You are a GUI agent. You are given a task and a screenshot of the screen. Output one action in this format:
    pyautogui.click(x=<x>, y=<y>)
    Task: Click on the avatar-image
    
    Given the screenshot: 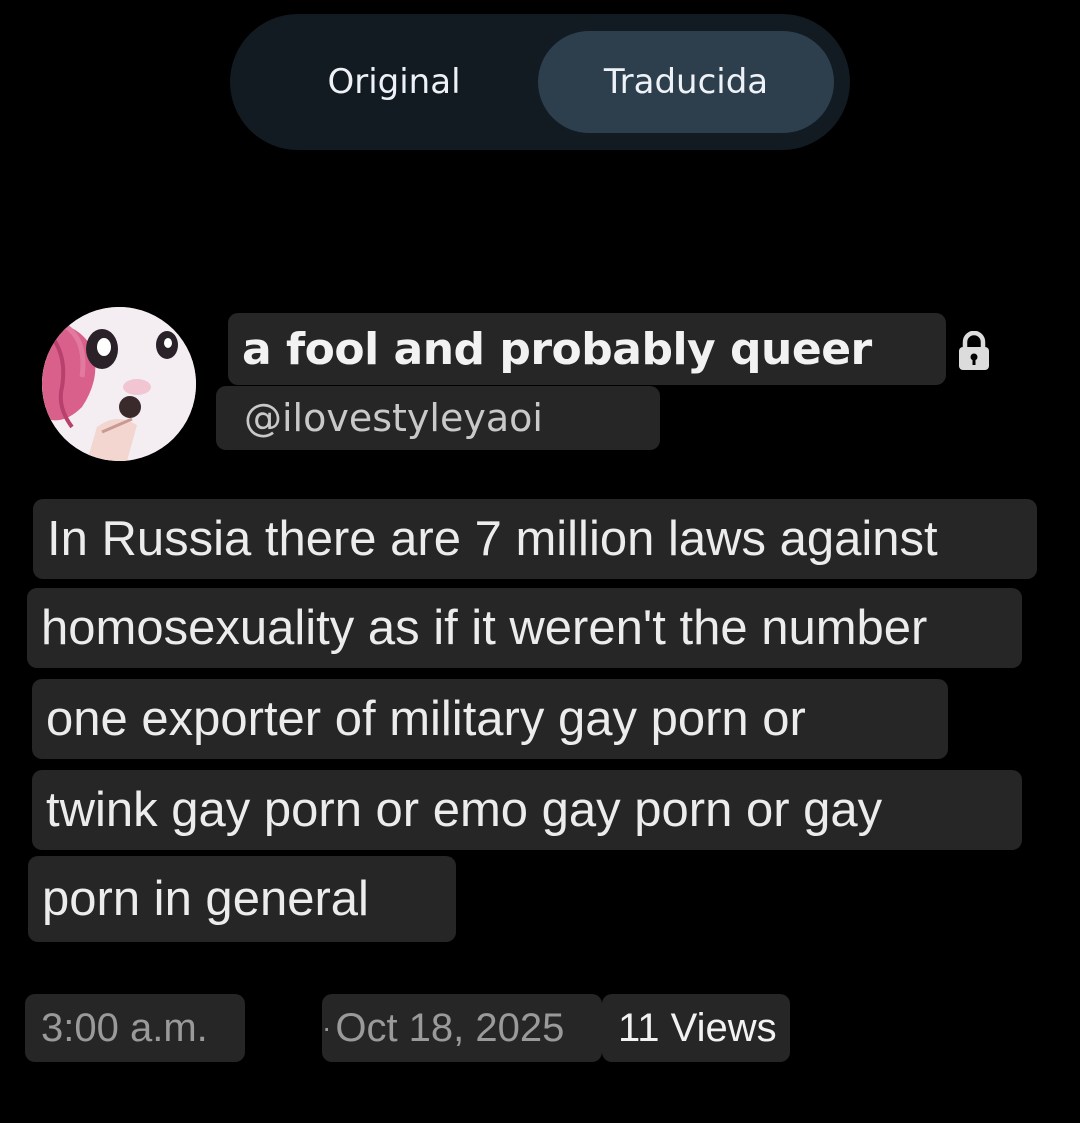 What is the action you would take?
    pyautogui.click(x=119, y=384)
    